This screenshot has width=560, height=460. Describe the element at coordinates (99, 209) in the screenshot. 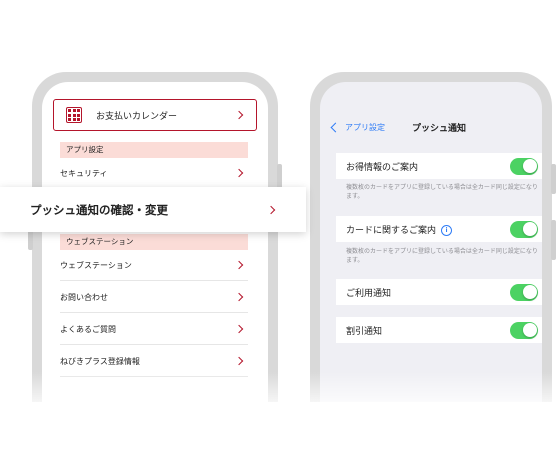

I see `banner-label: プッシュ通知の確認・変更` at that location.